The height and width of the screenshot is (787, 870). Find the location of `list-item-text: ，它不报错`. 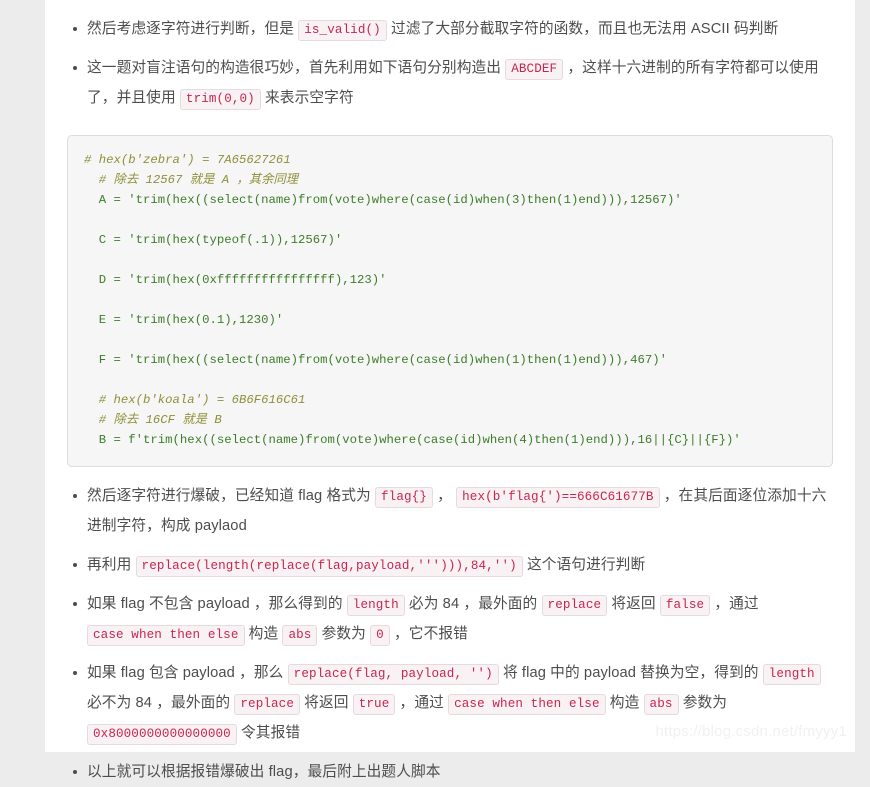

list-item-text: ，它不报错 is located at coordinates (428, 634).